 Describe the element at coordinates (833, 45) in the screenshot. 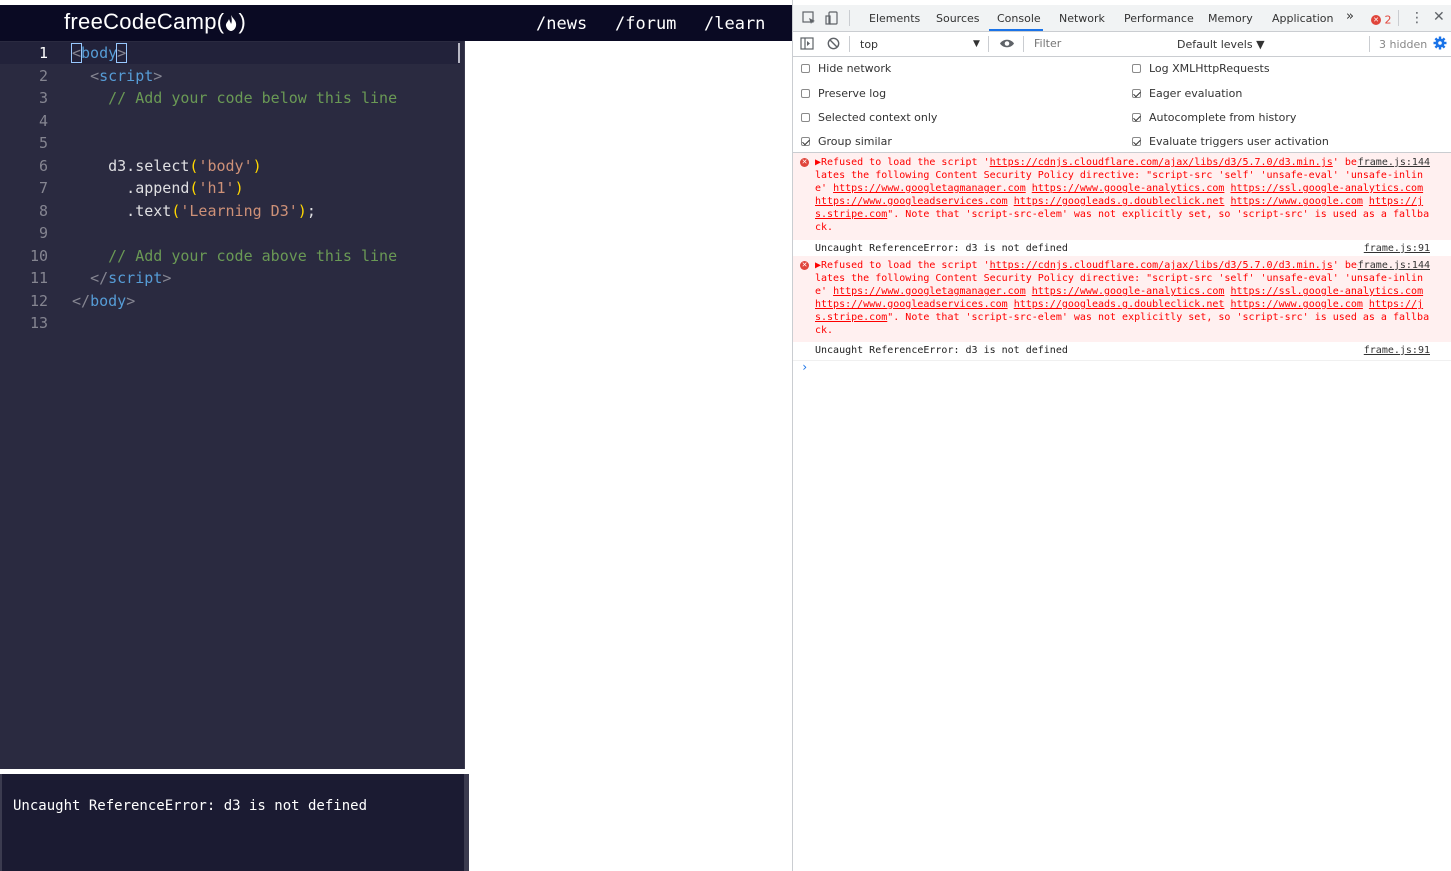

I see `clear-console-icon` at that location.